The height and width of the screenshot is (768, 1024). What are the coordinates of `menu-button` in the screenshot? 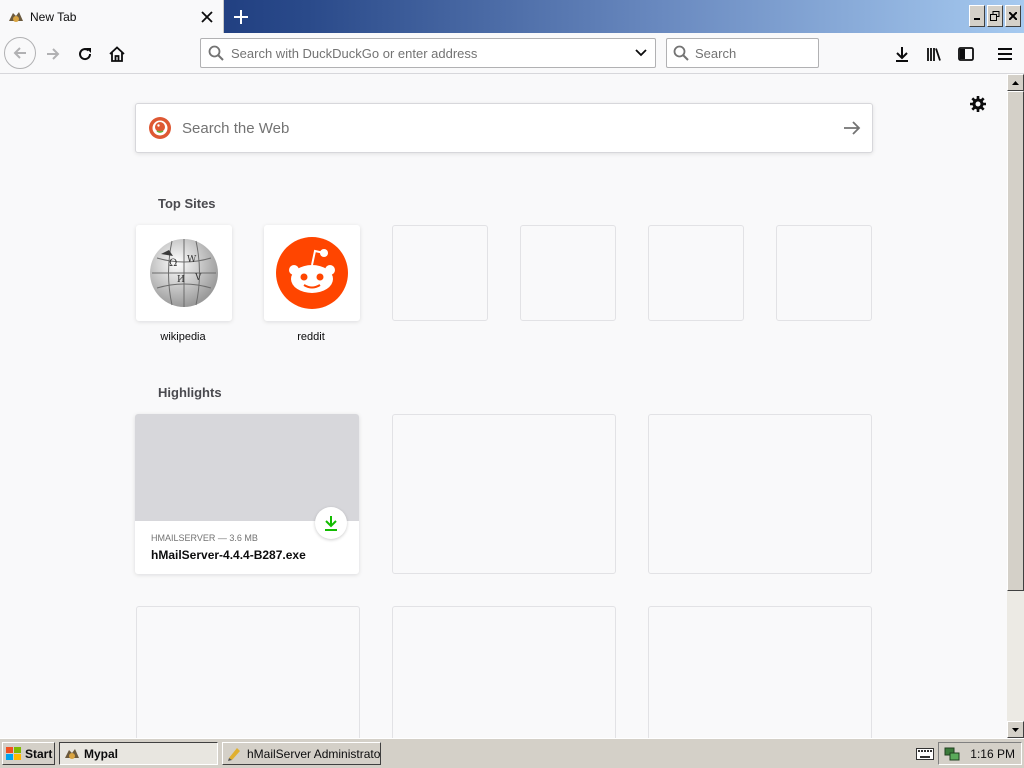 It's located at (1005, 54).